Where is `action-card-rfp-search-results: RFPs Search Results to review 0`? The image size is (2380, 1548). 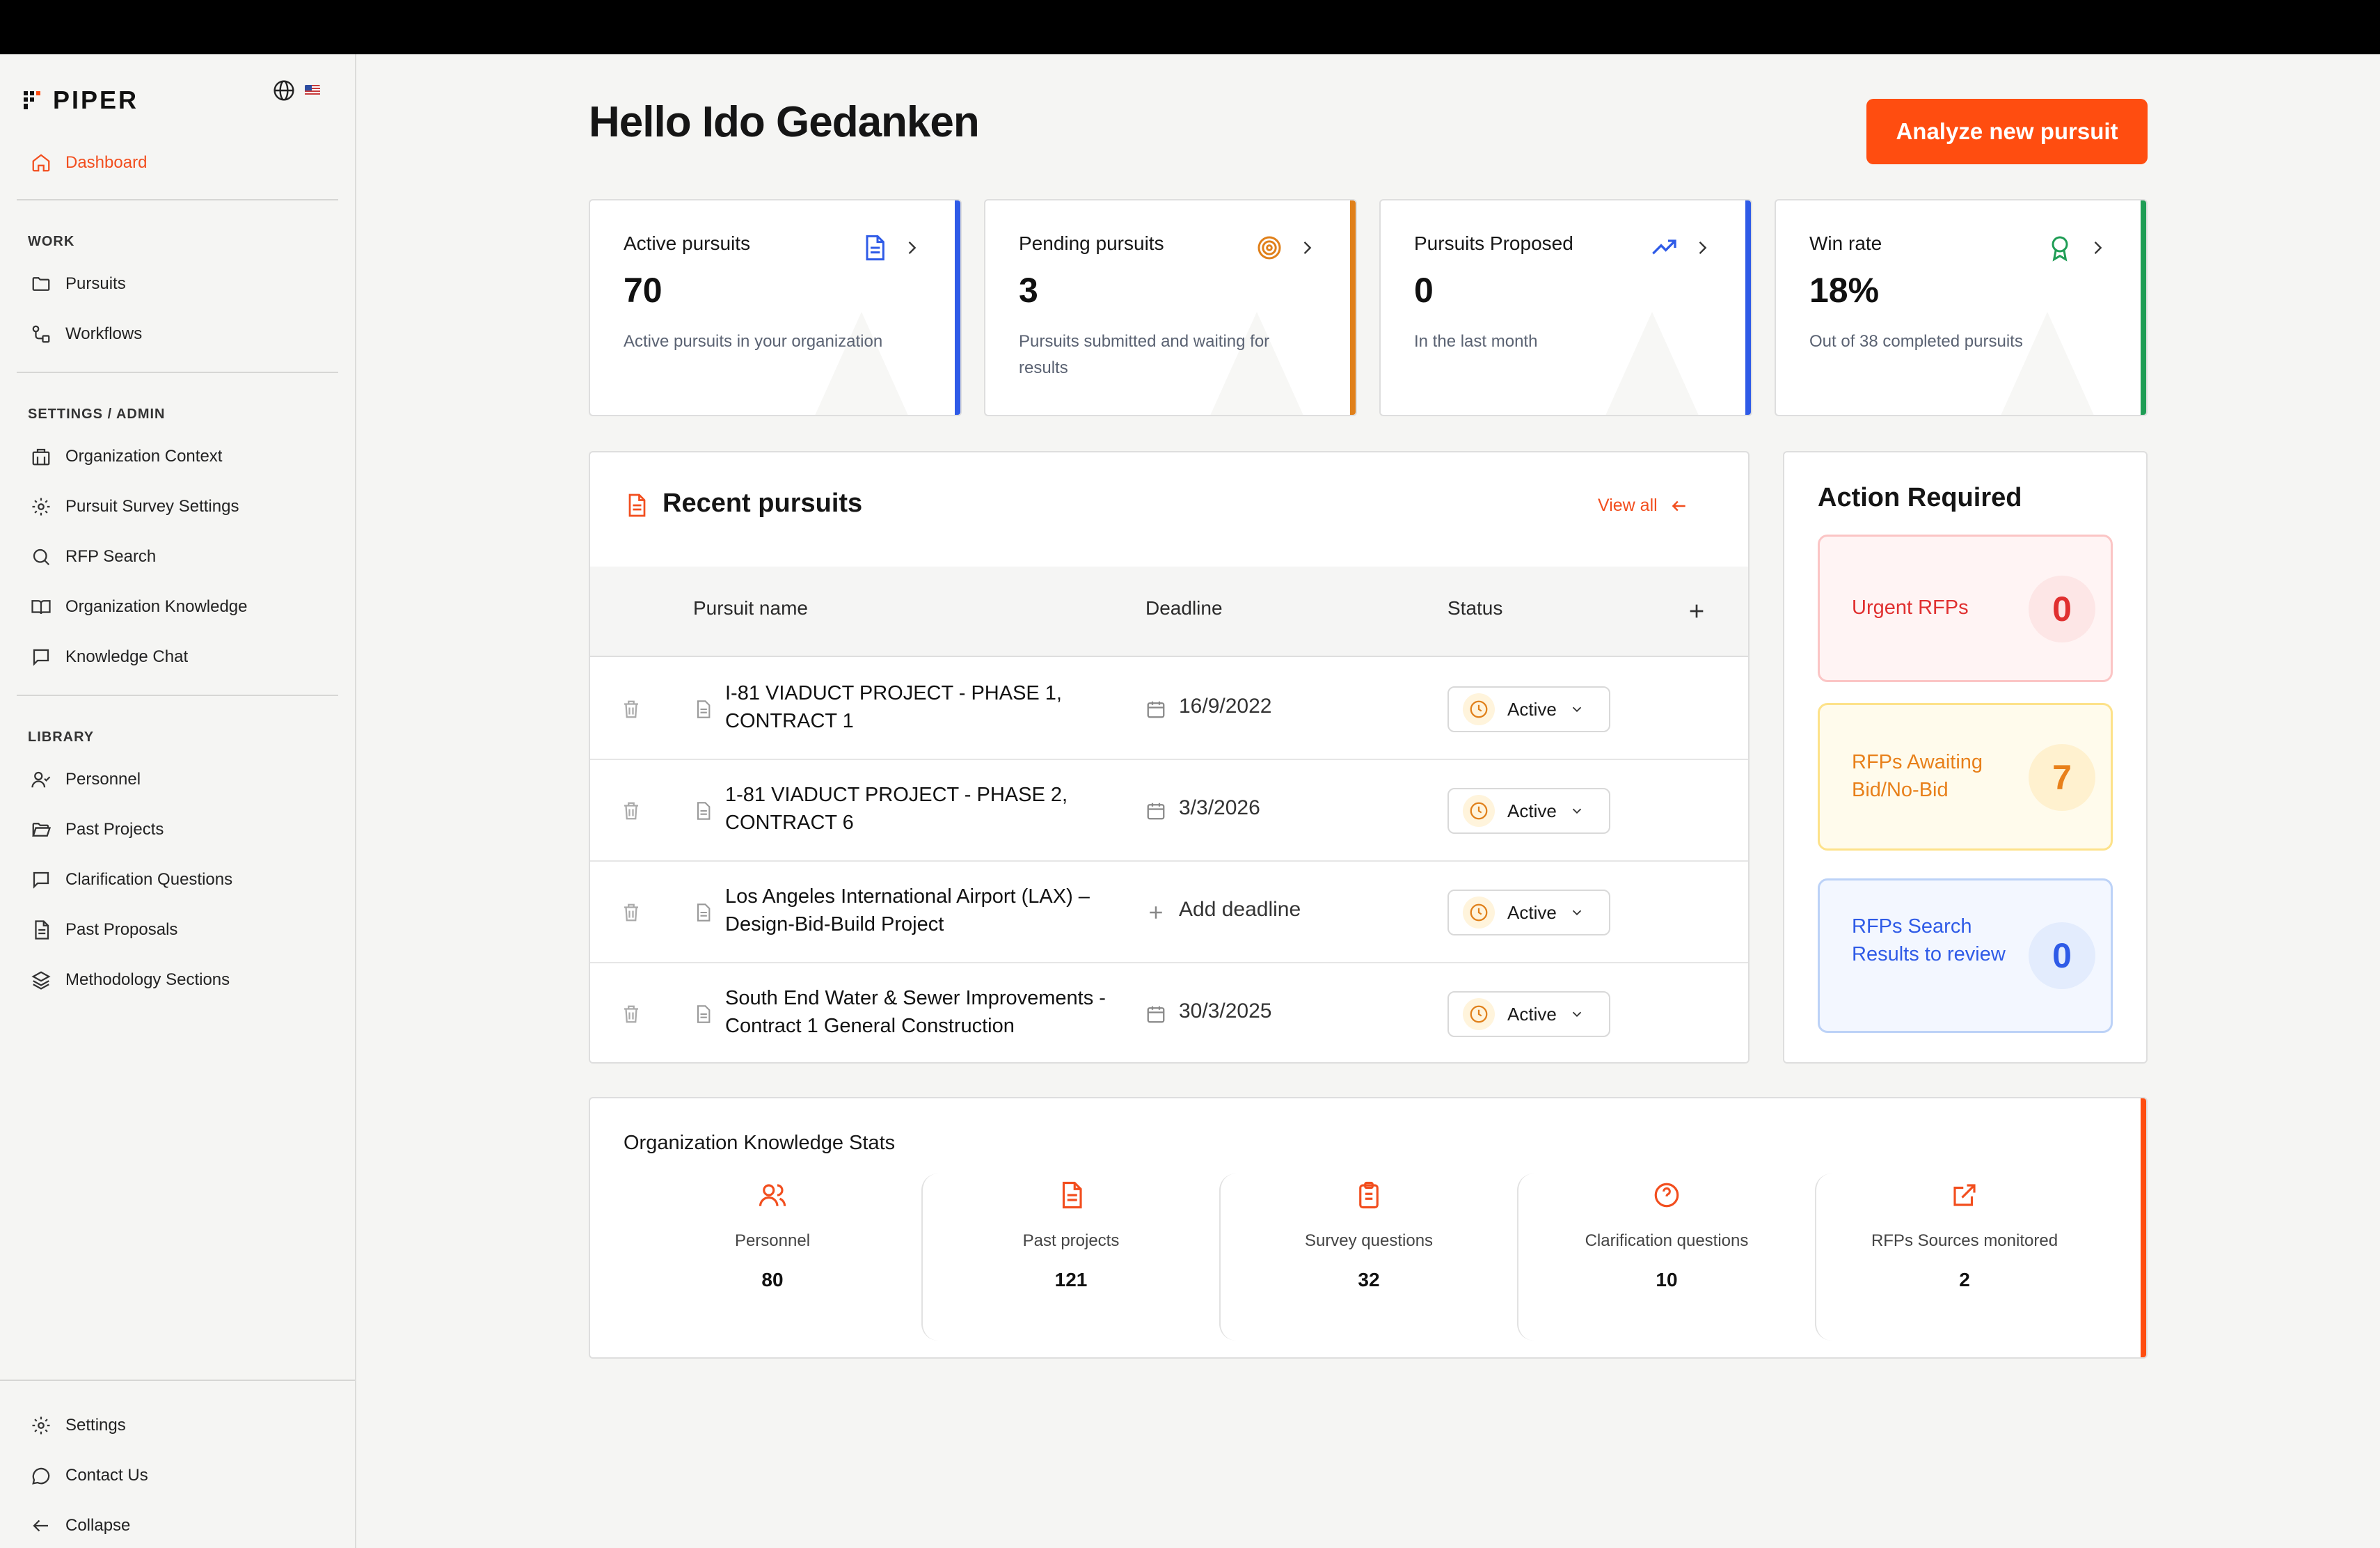 action-card-rfp-search-results: RFPs Search Results to review 0 is located at coordinates (1965, 955).